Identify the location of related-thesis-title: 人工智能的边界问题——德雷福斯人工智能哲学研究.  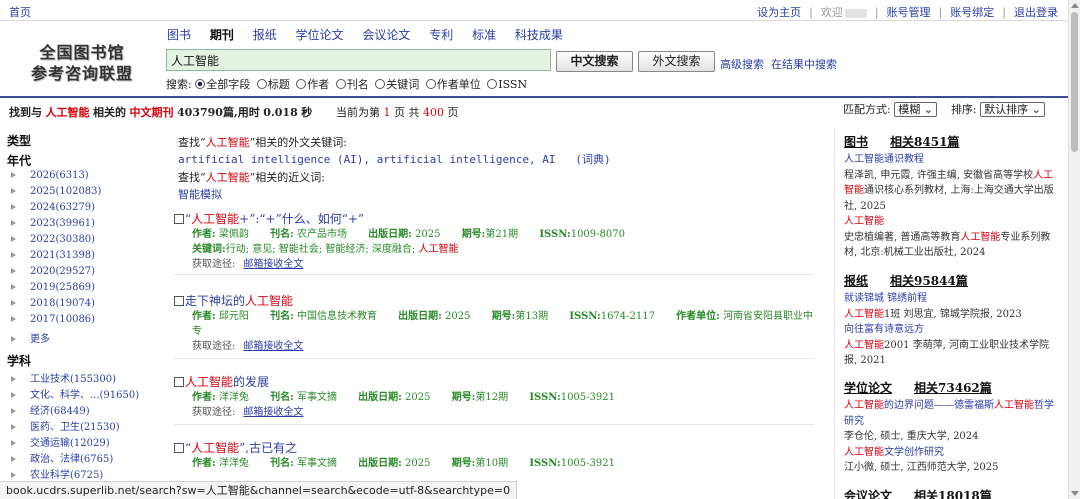
(952, 413).